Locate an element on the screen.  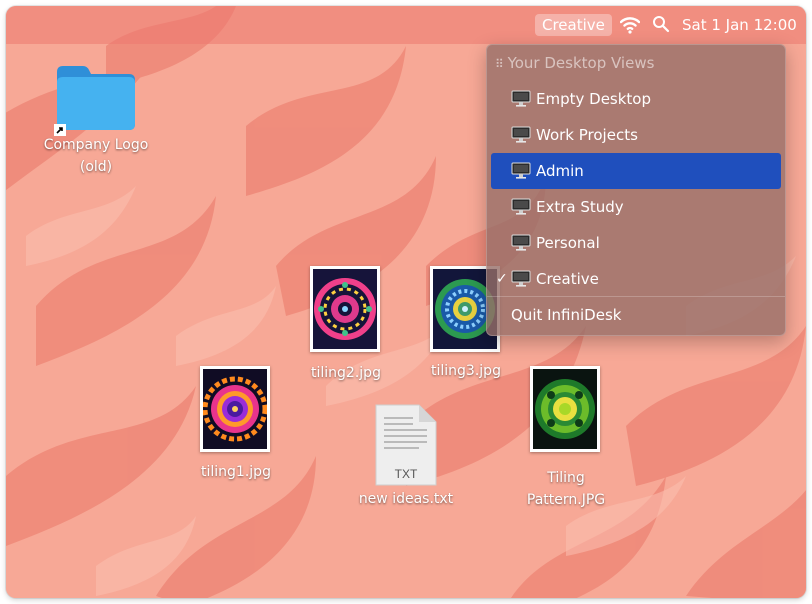
folder-company-logo: Company Logo (old) is located at coordinates (96, 121).